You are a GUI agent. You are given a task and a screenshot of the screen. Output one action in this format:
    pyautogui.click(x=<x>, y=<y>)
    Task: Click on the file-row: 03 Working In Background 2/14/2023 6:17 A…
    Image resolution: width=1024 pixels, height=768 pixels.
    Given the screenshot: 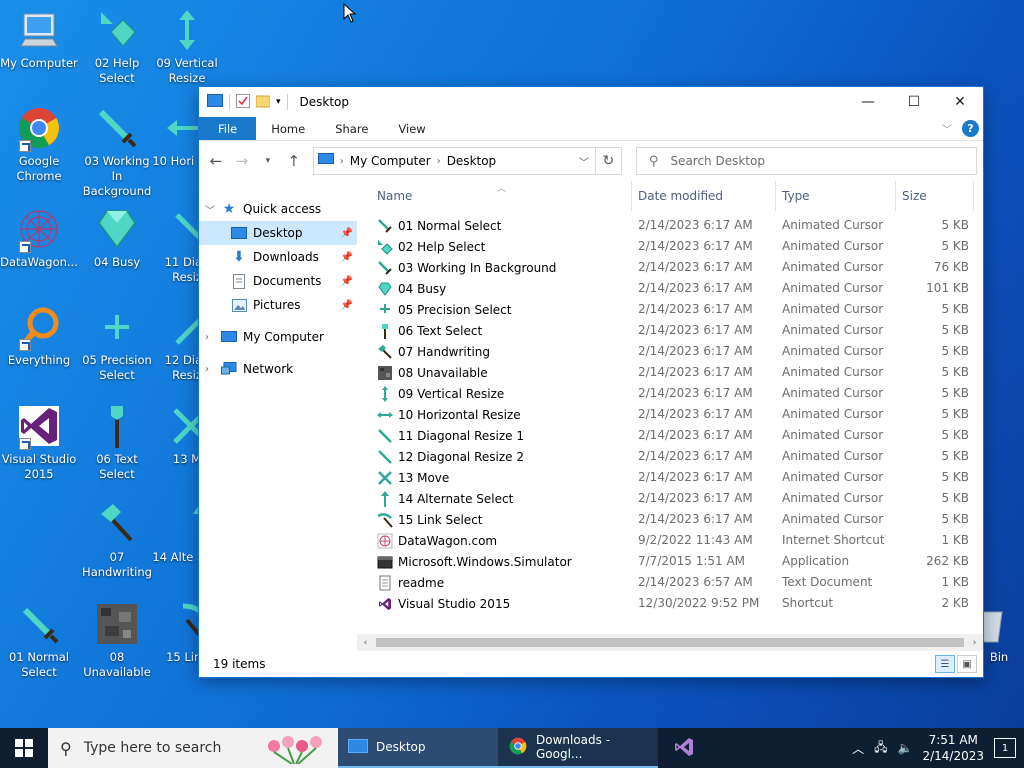 What is the action you would take?
    pyautogui.click(x=670, y=267)
    